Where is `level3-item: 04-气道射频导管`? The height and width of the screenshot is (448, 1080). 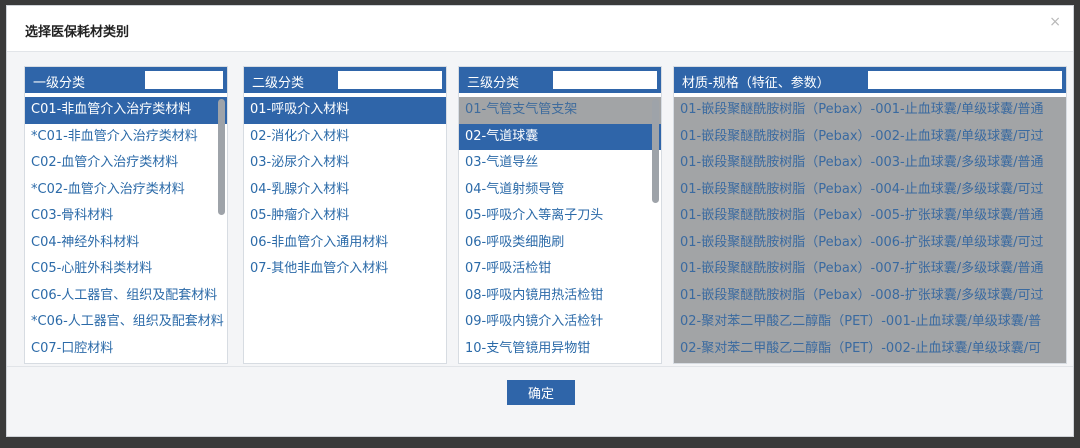 level3-item: 04-气道射频导管 is located at coordinates (560, 190).